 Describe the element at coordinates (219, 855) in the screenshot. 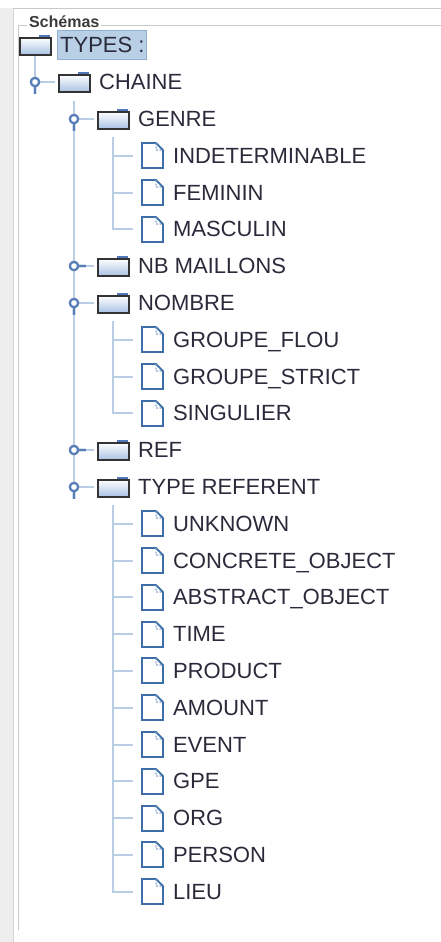

I see `tree-item: PERSON` at that location.